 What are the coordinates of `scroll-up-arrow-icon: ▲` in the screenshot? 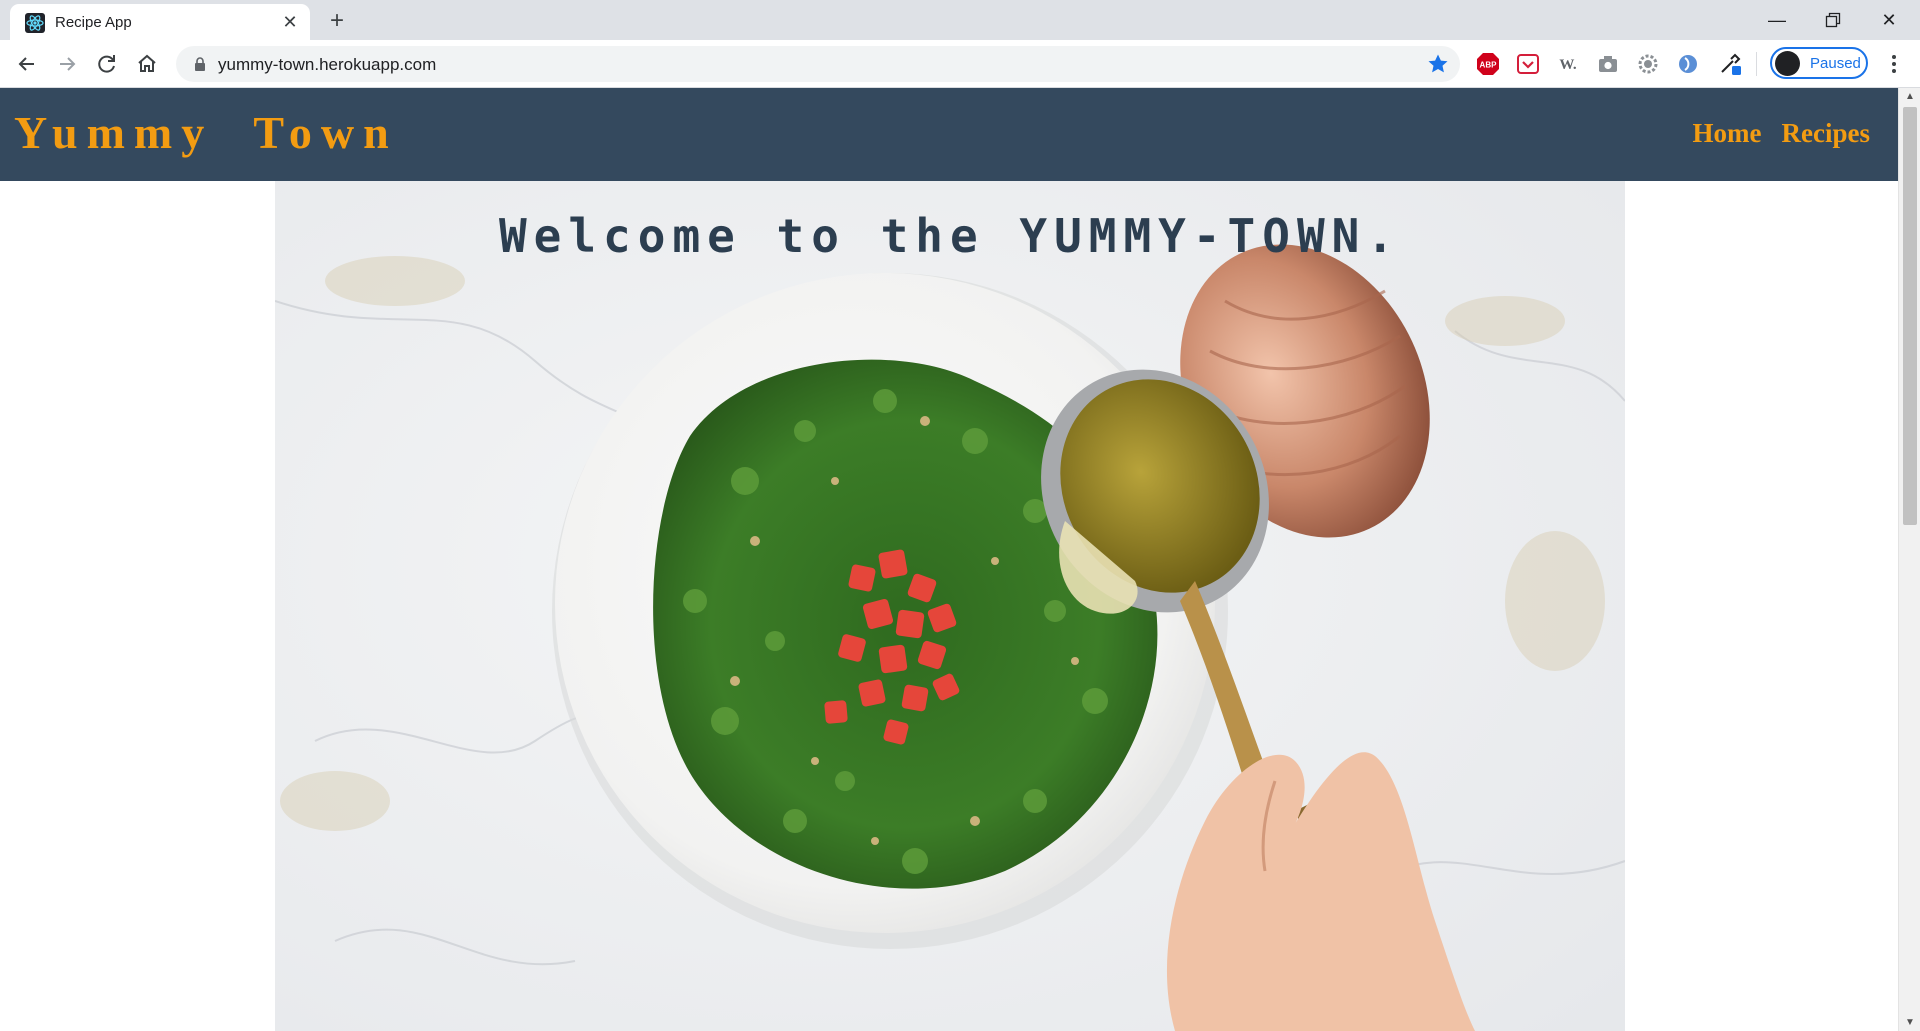 It's located at (1909, 96).